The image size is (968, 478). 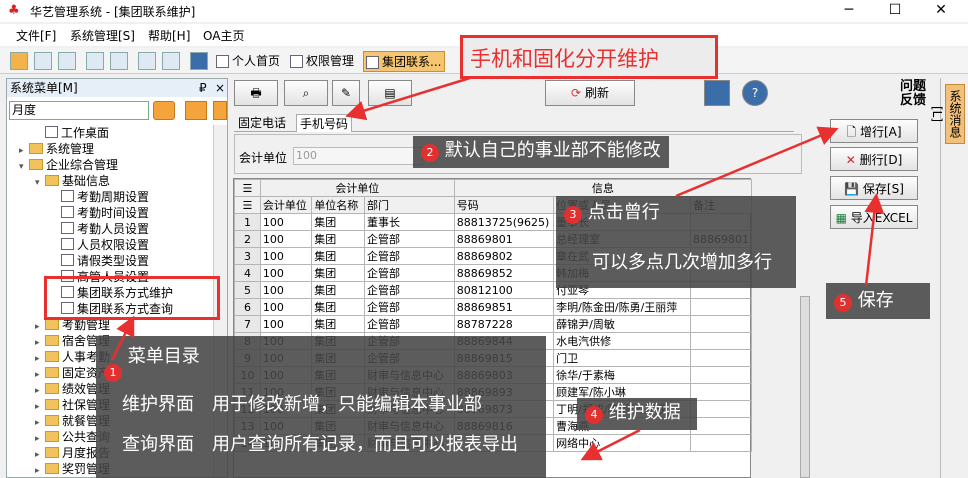 I want to click on table-cell: 门卫, so click(x=622, y=358).